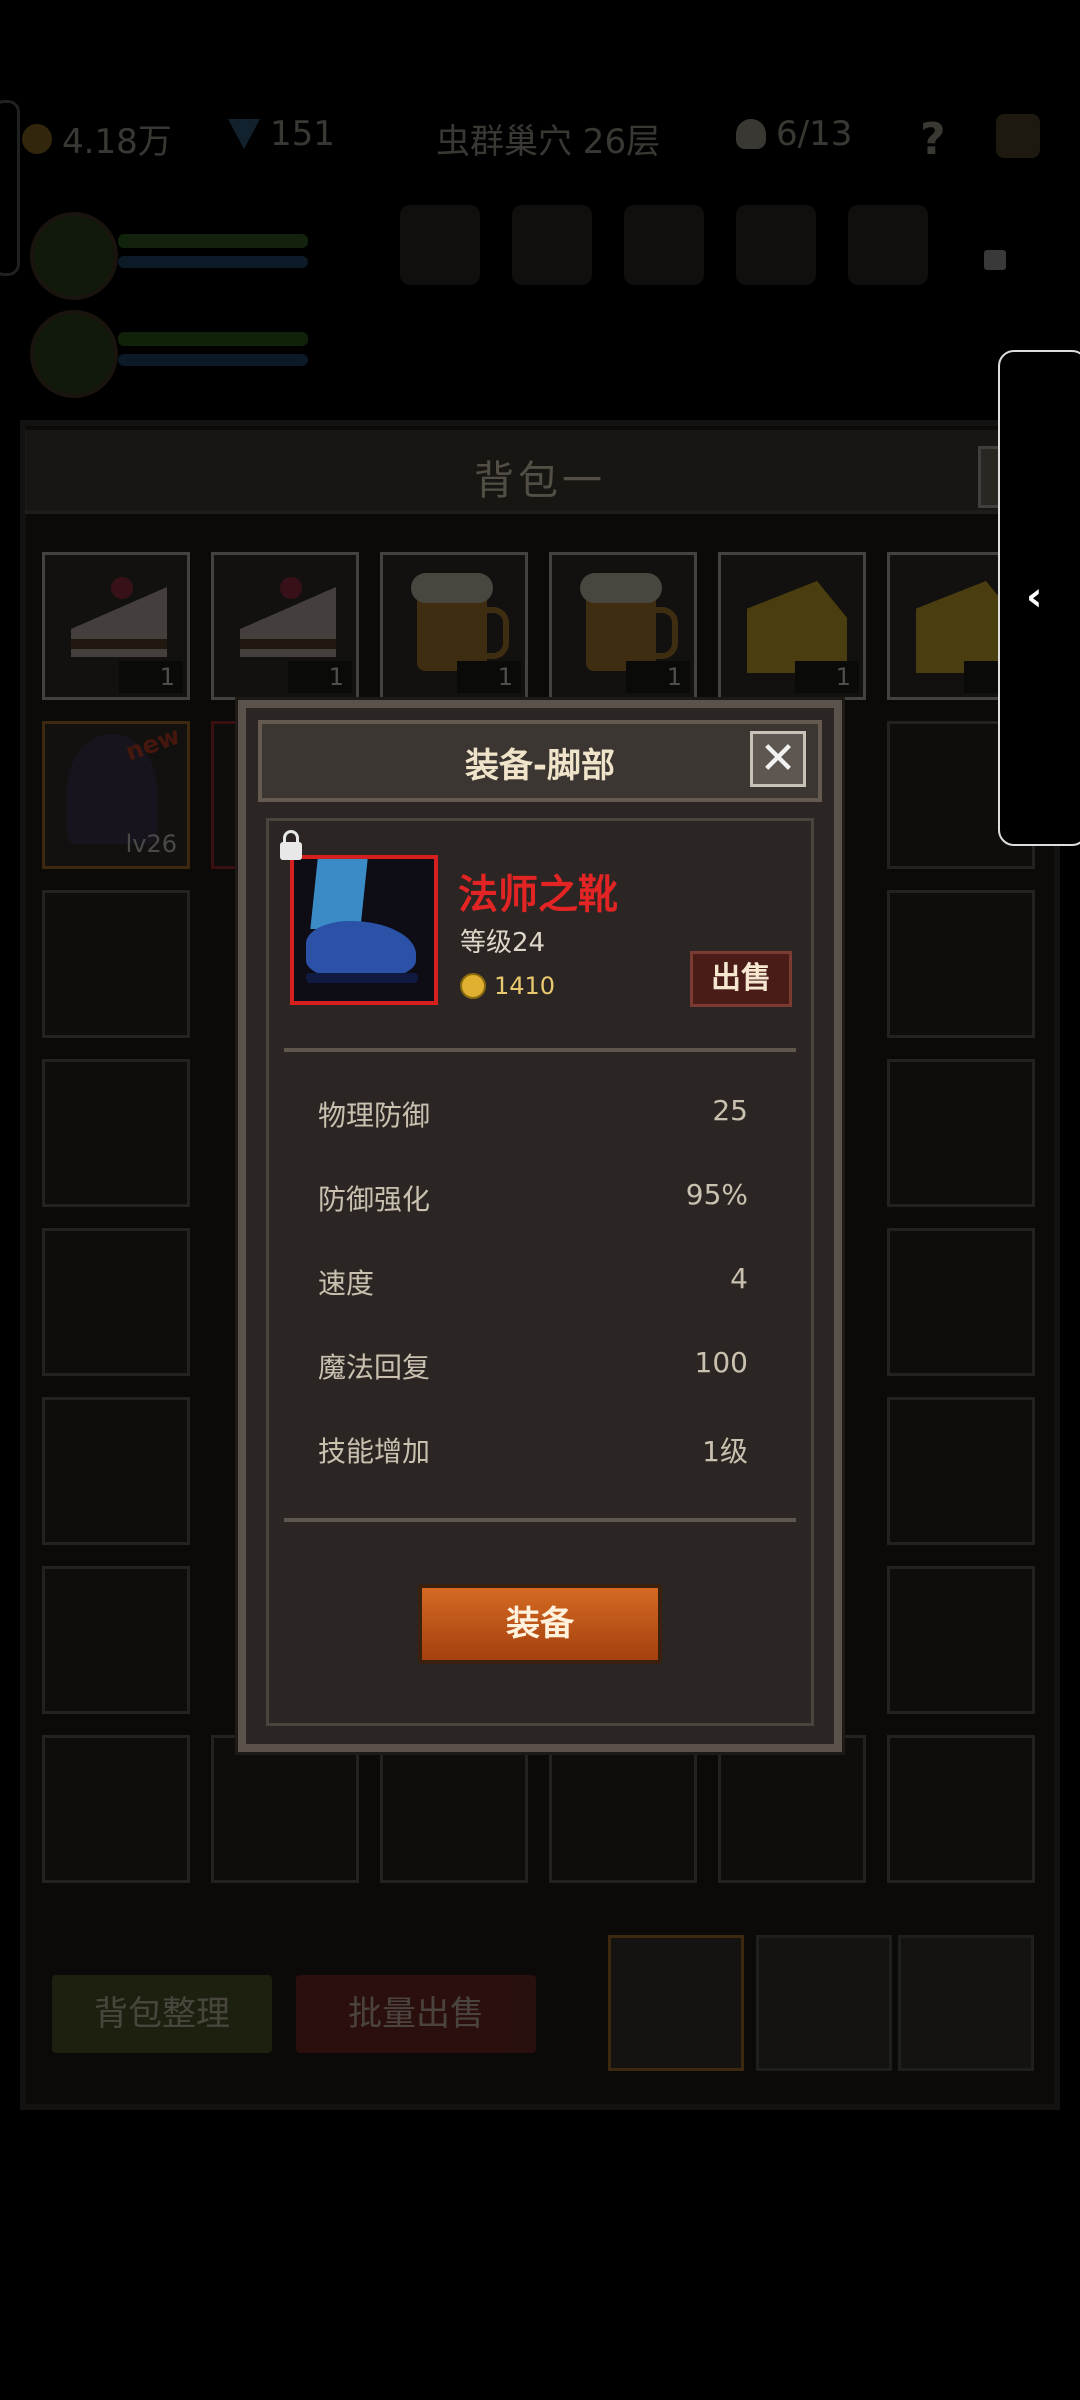  Describe the element at coordinates (548, 142) in the screenshot. I see `location-text: 虫群巢穴 26层` at that location.